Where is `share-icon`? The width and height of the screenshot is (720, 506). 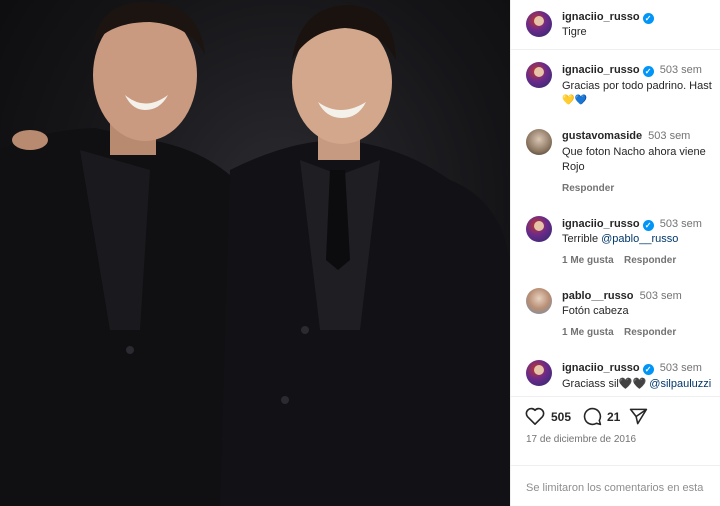 share-icon is located at coordinates (638, 419).